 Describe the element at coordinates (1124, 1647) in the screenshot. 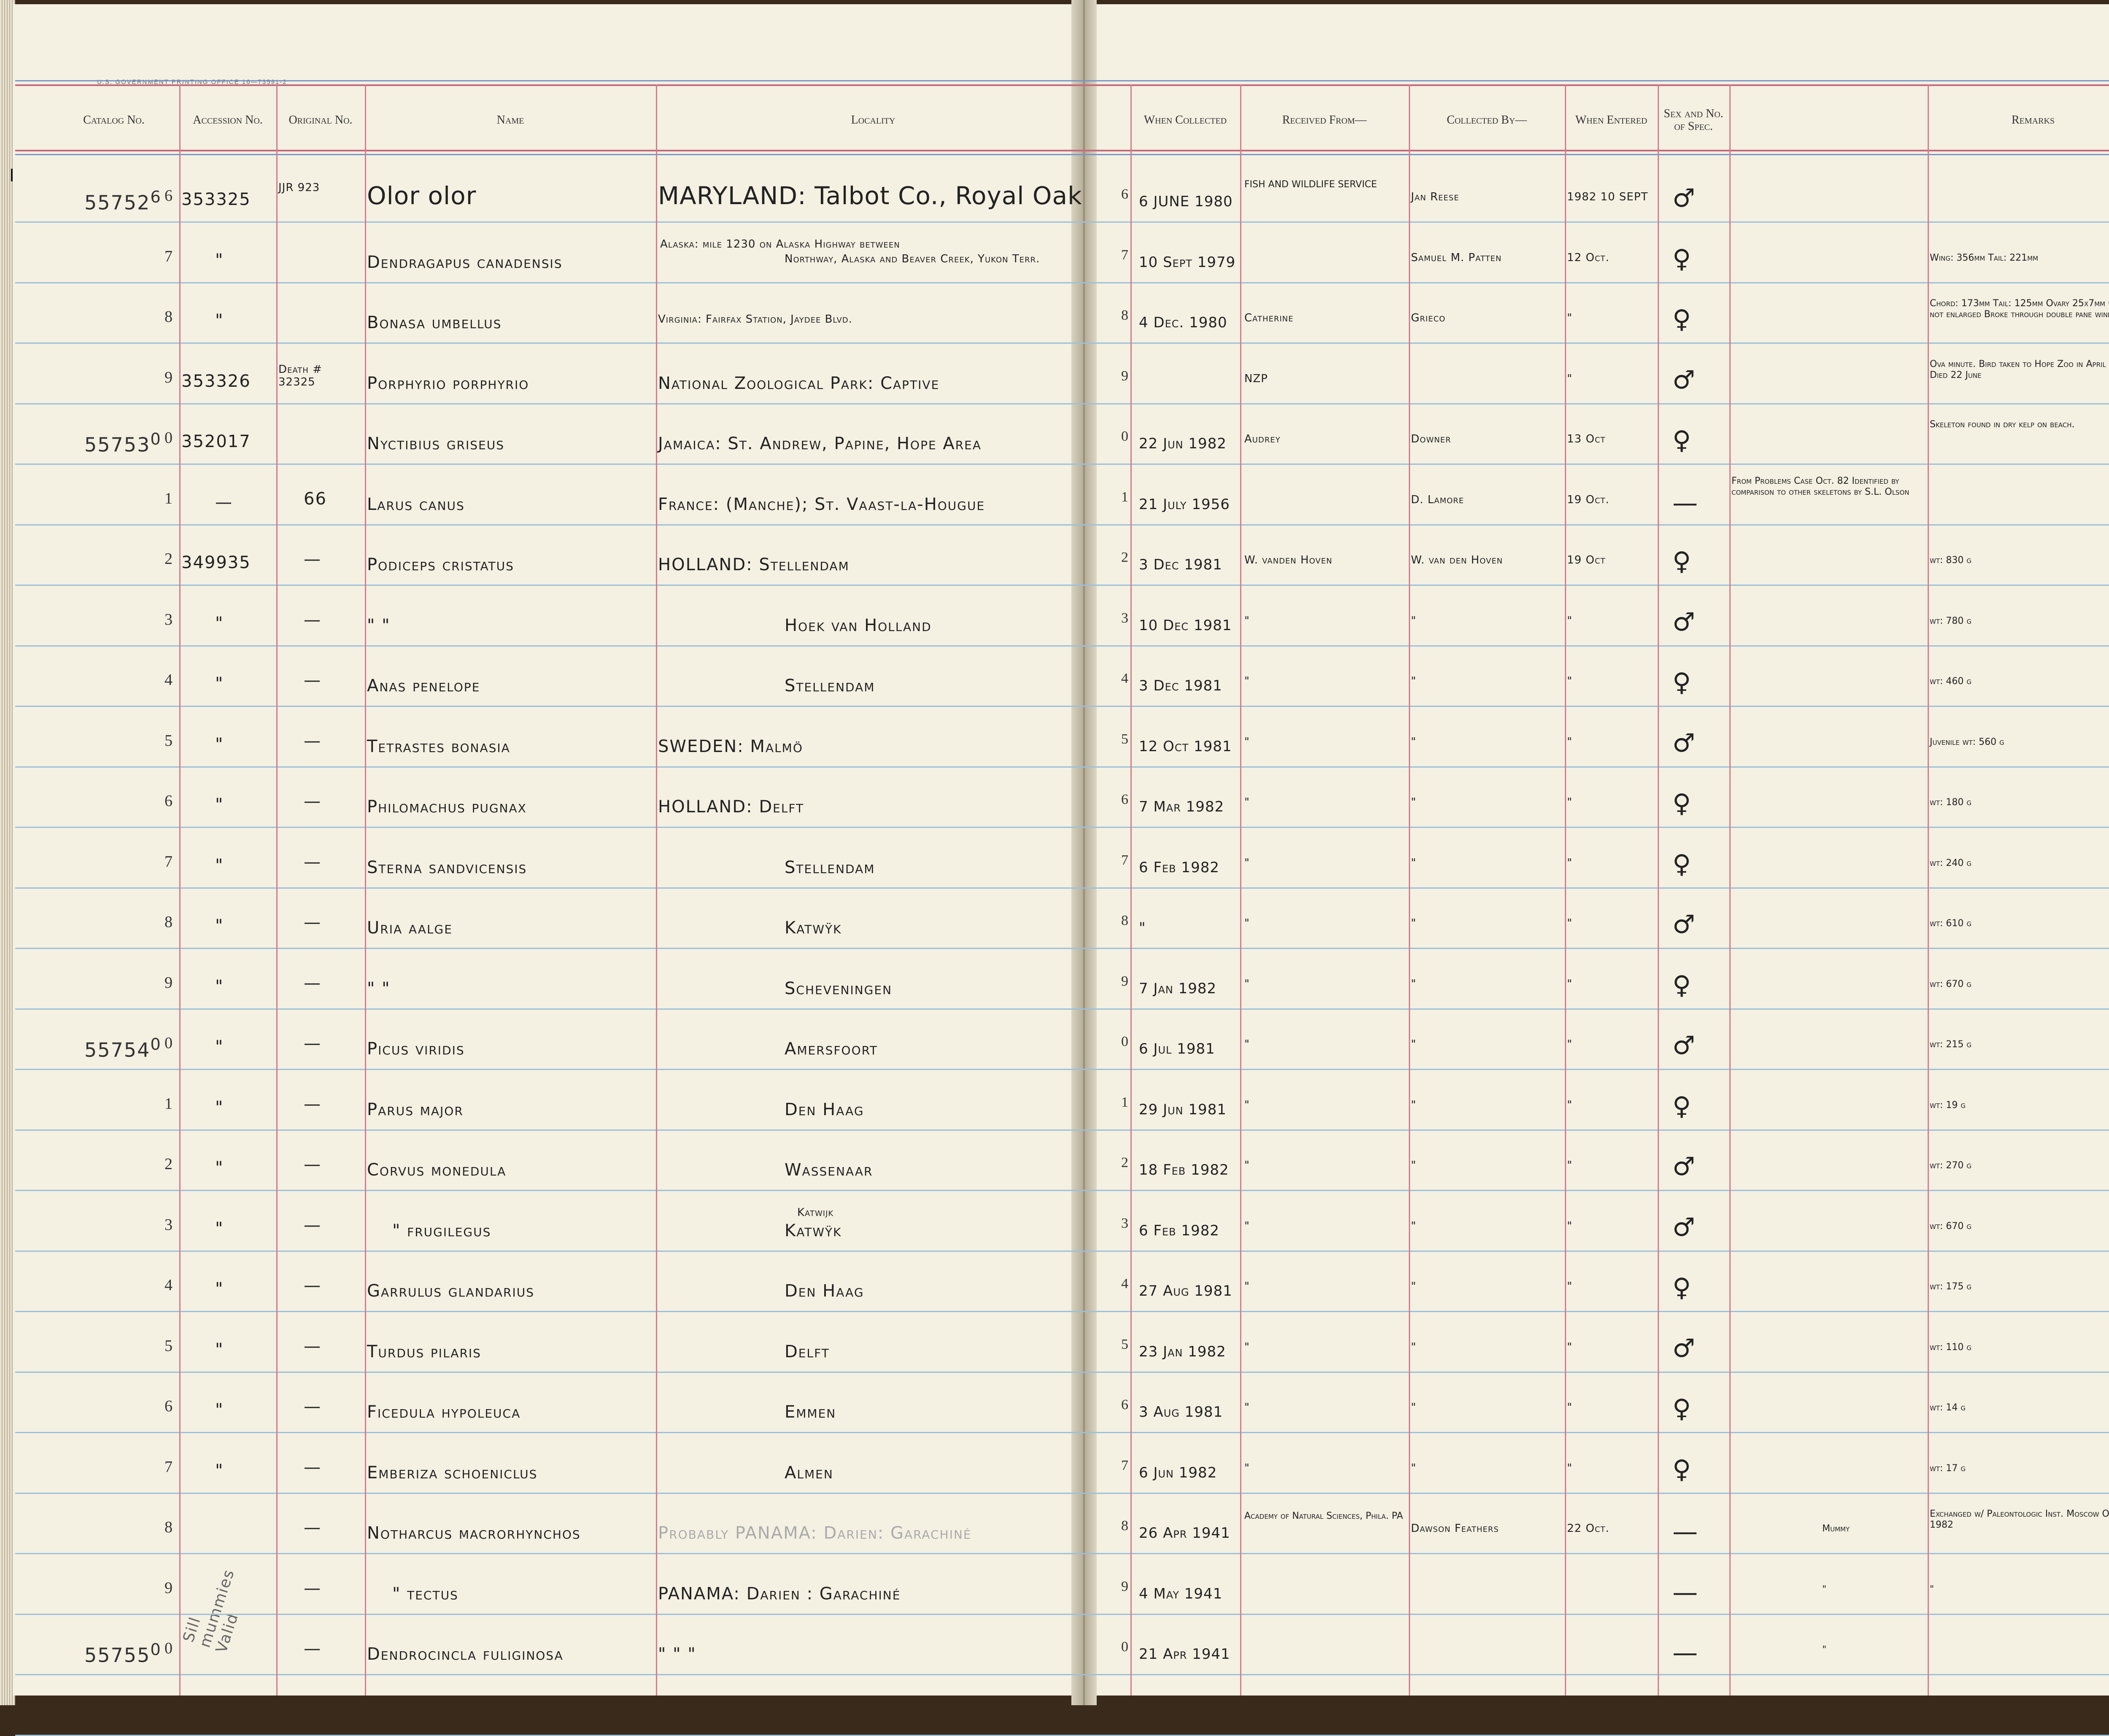

I see `row-digit-right: 0` at that location.